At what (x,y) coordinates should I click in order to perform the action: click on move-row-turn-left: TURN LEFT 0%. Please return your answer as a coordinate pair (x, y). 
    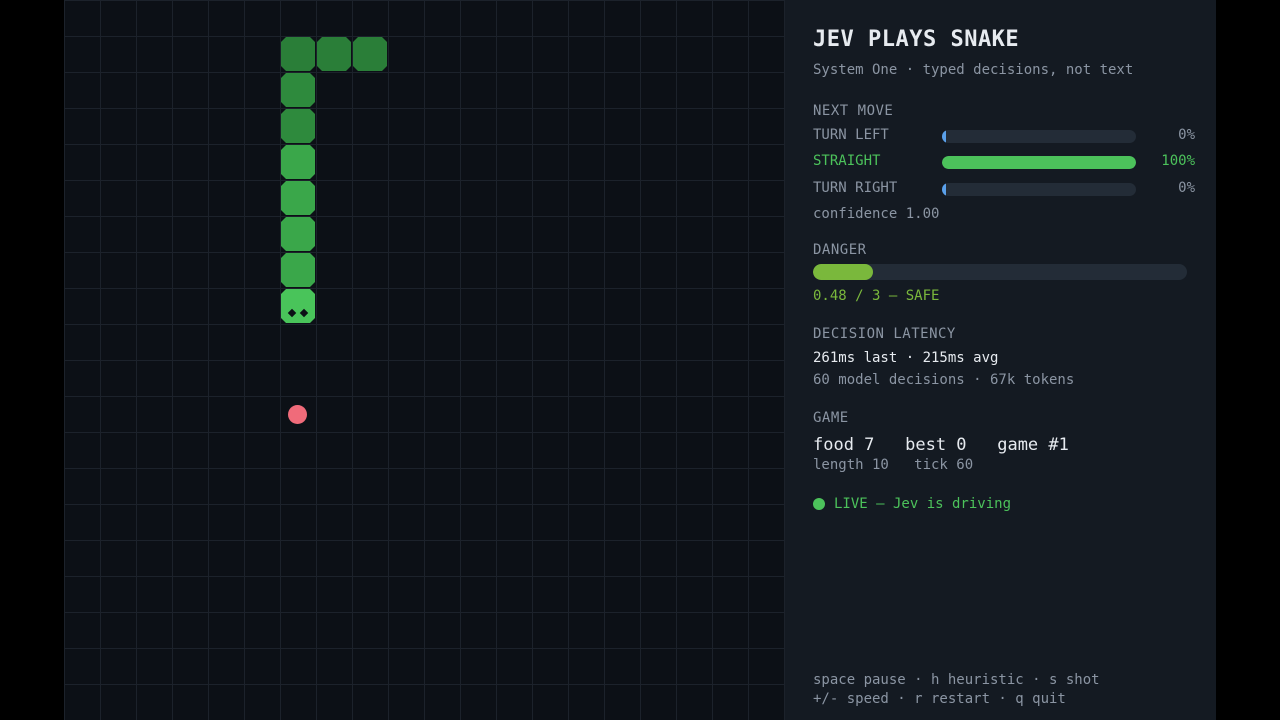
    Looking at the image, I should click on (1004, 137).